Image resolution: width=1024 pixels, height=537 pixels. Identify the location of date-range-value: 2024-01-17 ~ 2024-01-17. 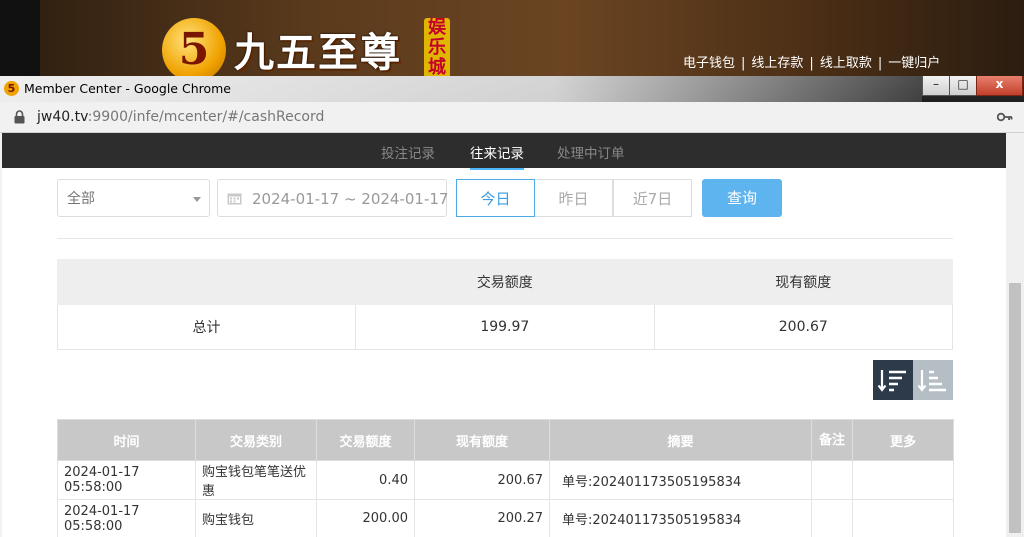
(350, 199).